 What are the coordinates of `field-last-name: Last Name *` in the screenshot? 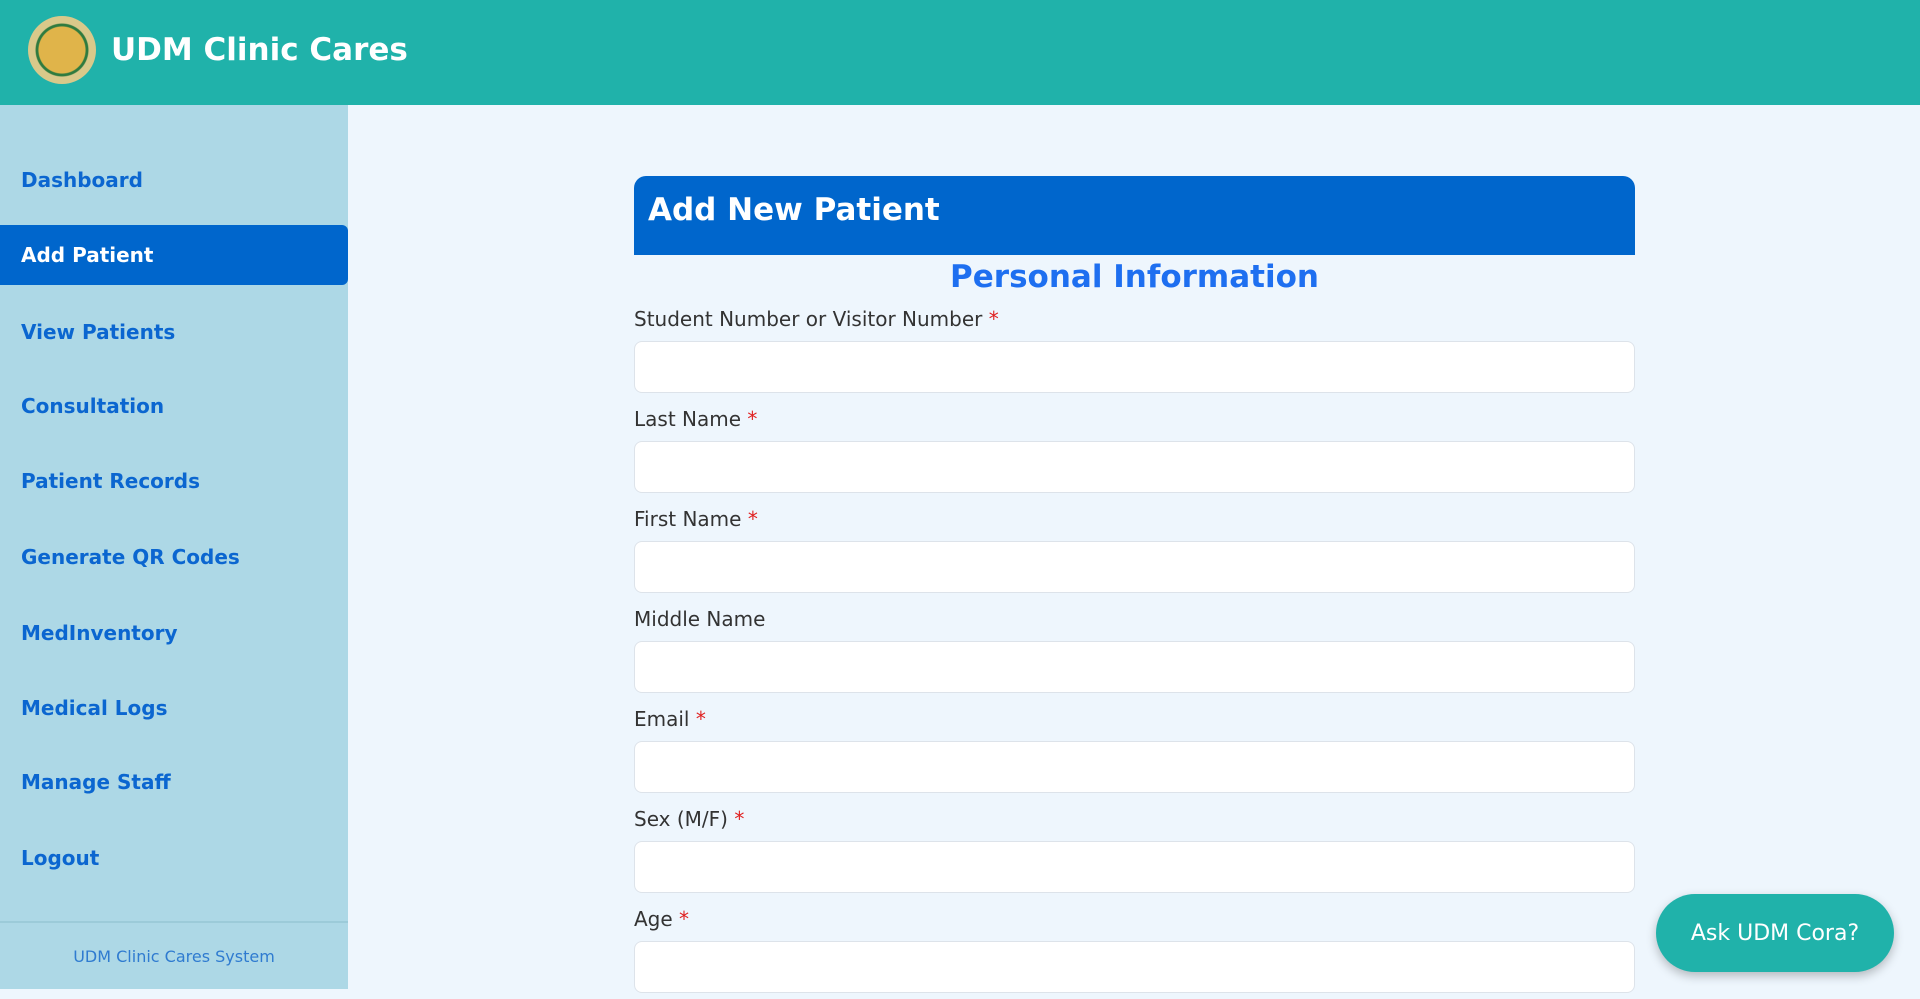 It's located at (1134, 446).